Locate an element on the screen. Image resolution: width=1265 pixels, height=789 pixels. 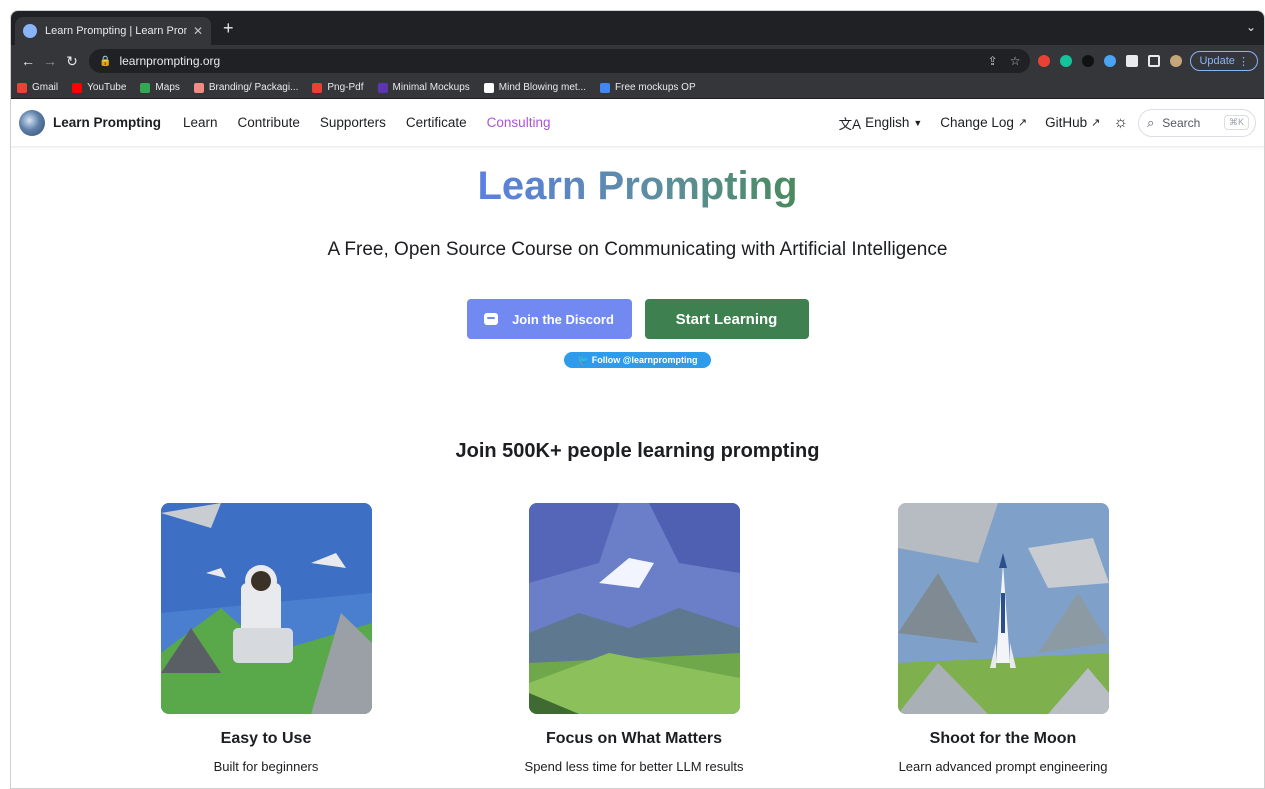
join-discord-button: Join the Discord is located at coordinates (549, 319).